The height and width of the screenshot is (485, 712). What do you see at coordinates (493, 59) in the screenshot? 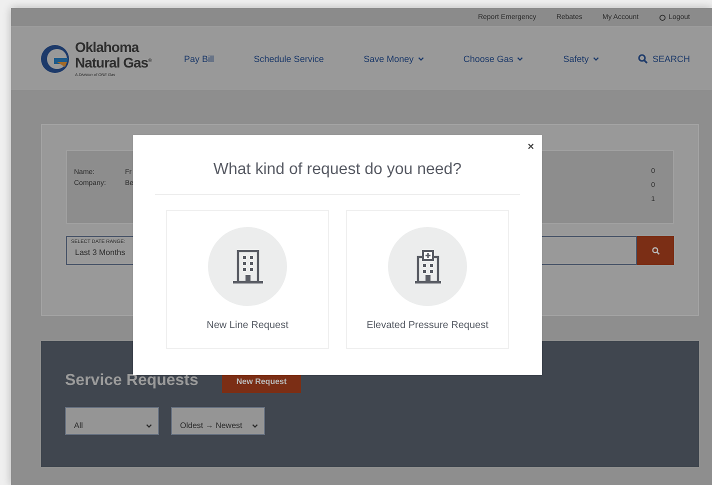
I see `nav-link: Choose Gas` at bounding box center [493, 59].